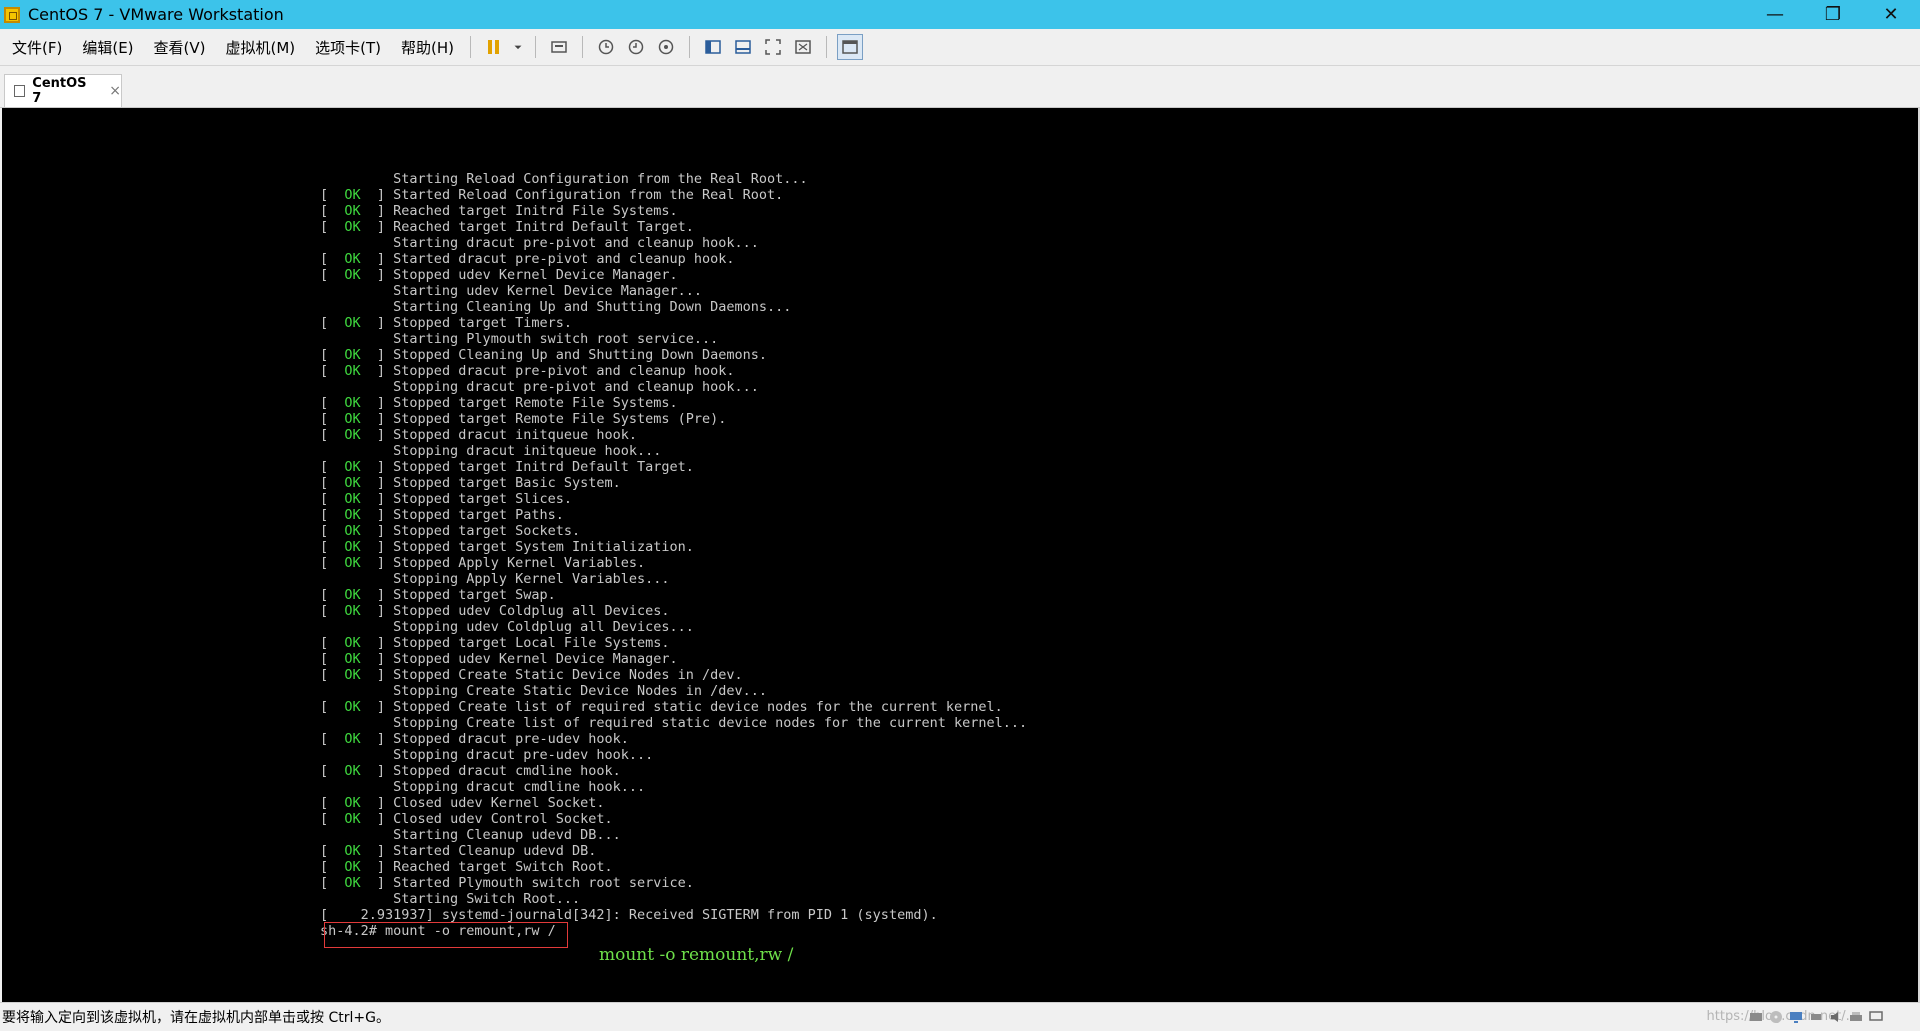 This screenshot has height=1031, width=1920. What do you see at coordinates (1775, 14) in the screenshot?
I see `minimize-button: —` at bounding box center [1775, 14].